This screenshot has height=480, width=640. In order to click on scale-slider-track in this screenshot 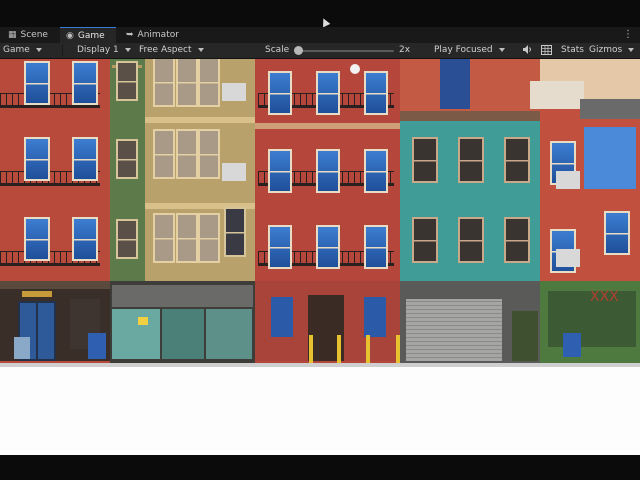, I will do `click(346, 51)`.